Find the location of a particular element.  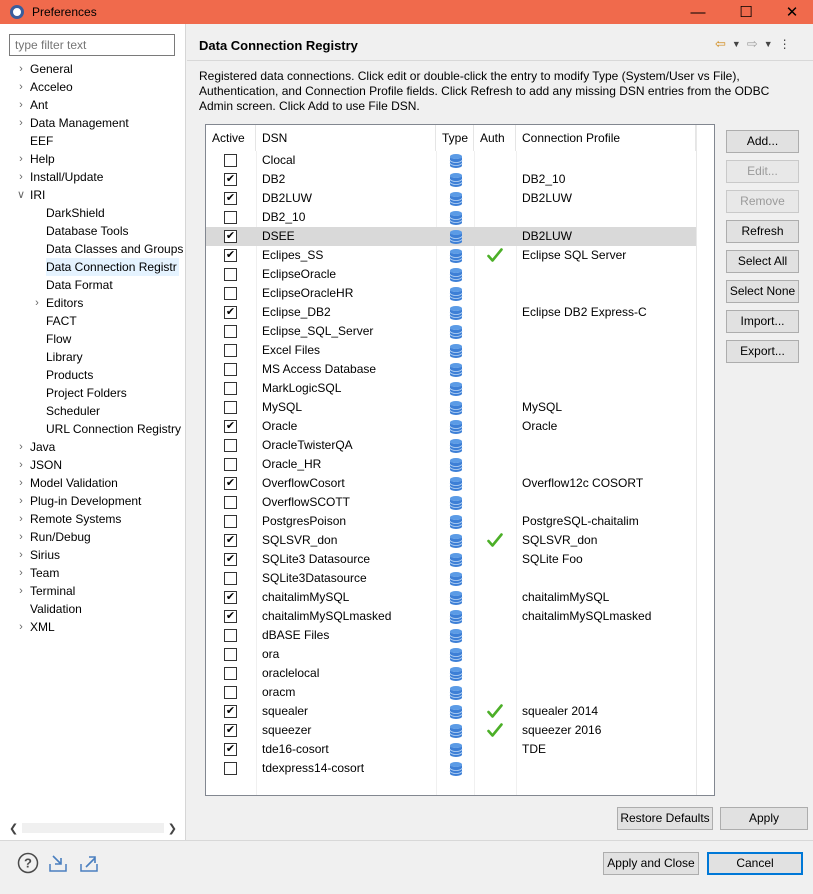

select-none-button: Select None is located at coordinates (762, 291).